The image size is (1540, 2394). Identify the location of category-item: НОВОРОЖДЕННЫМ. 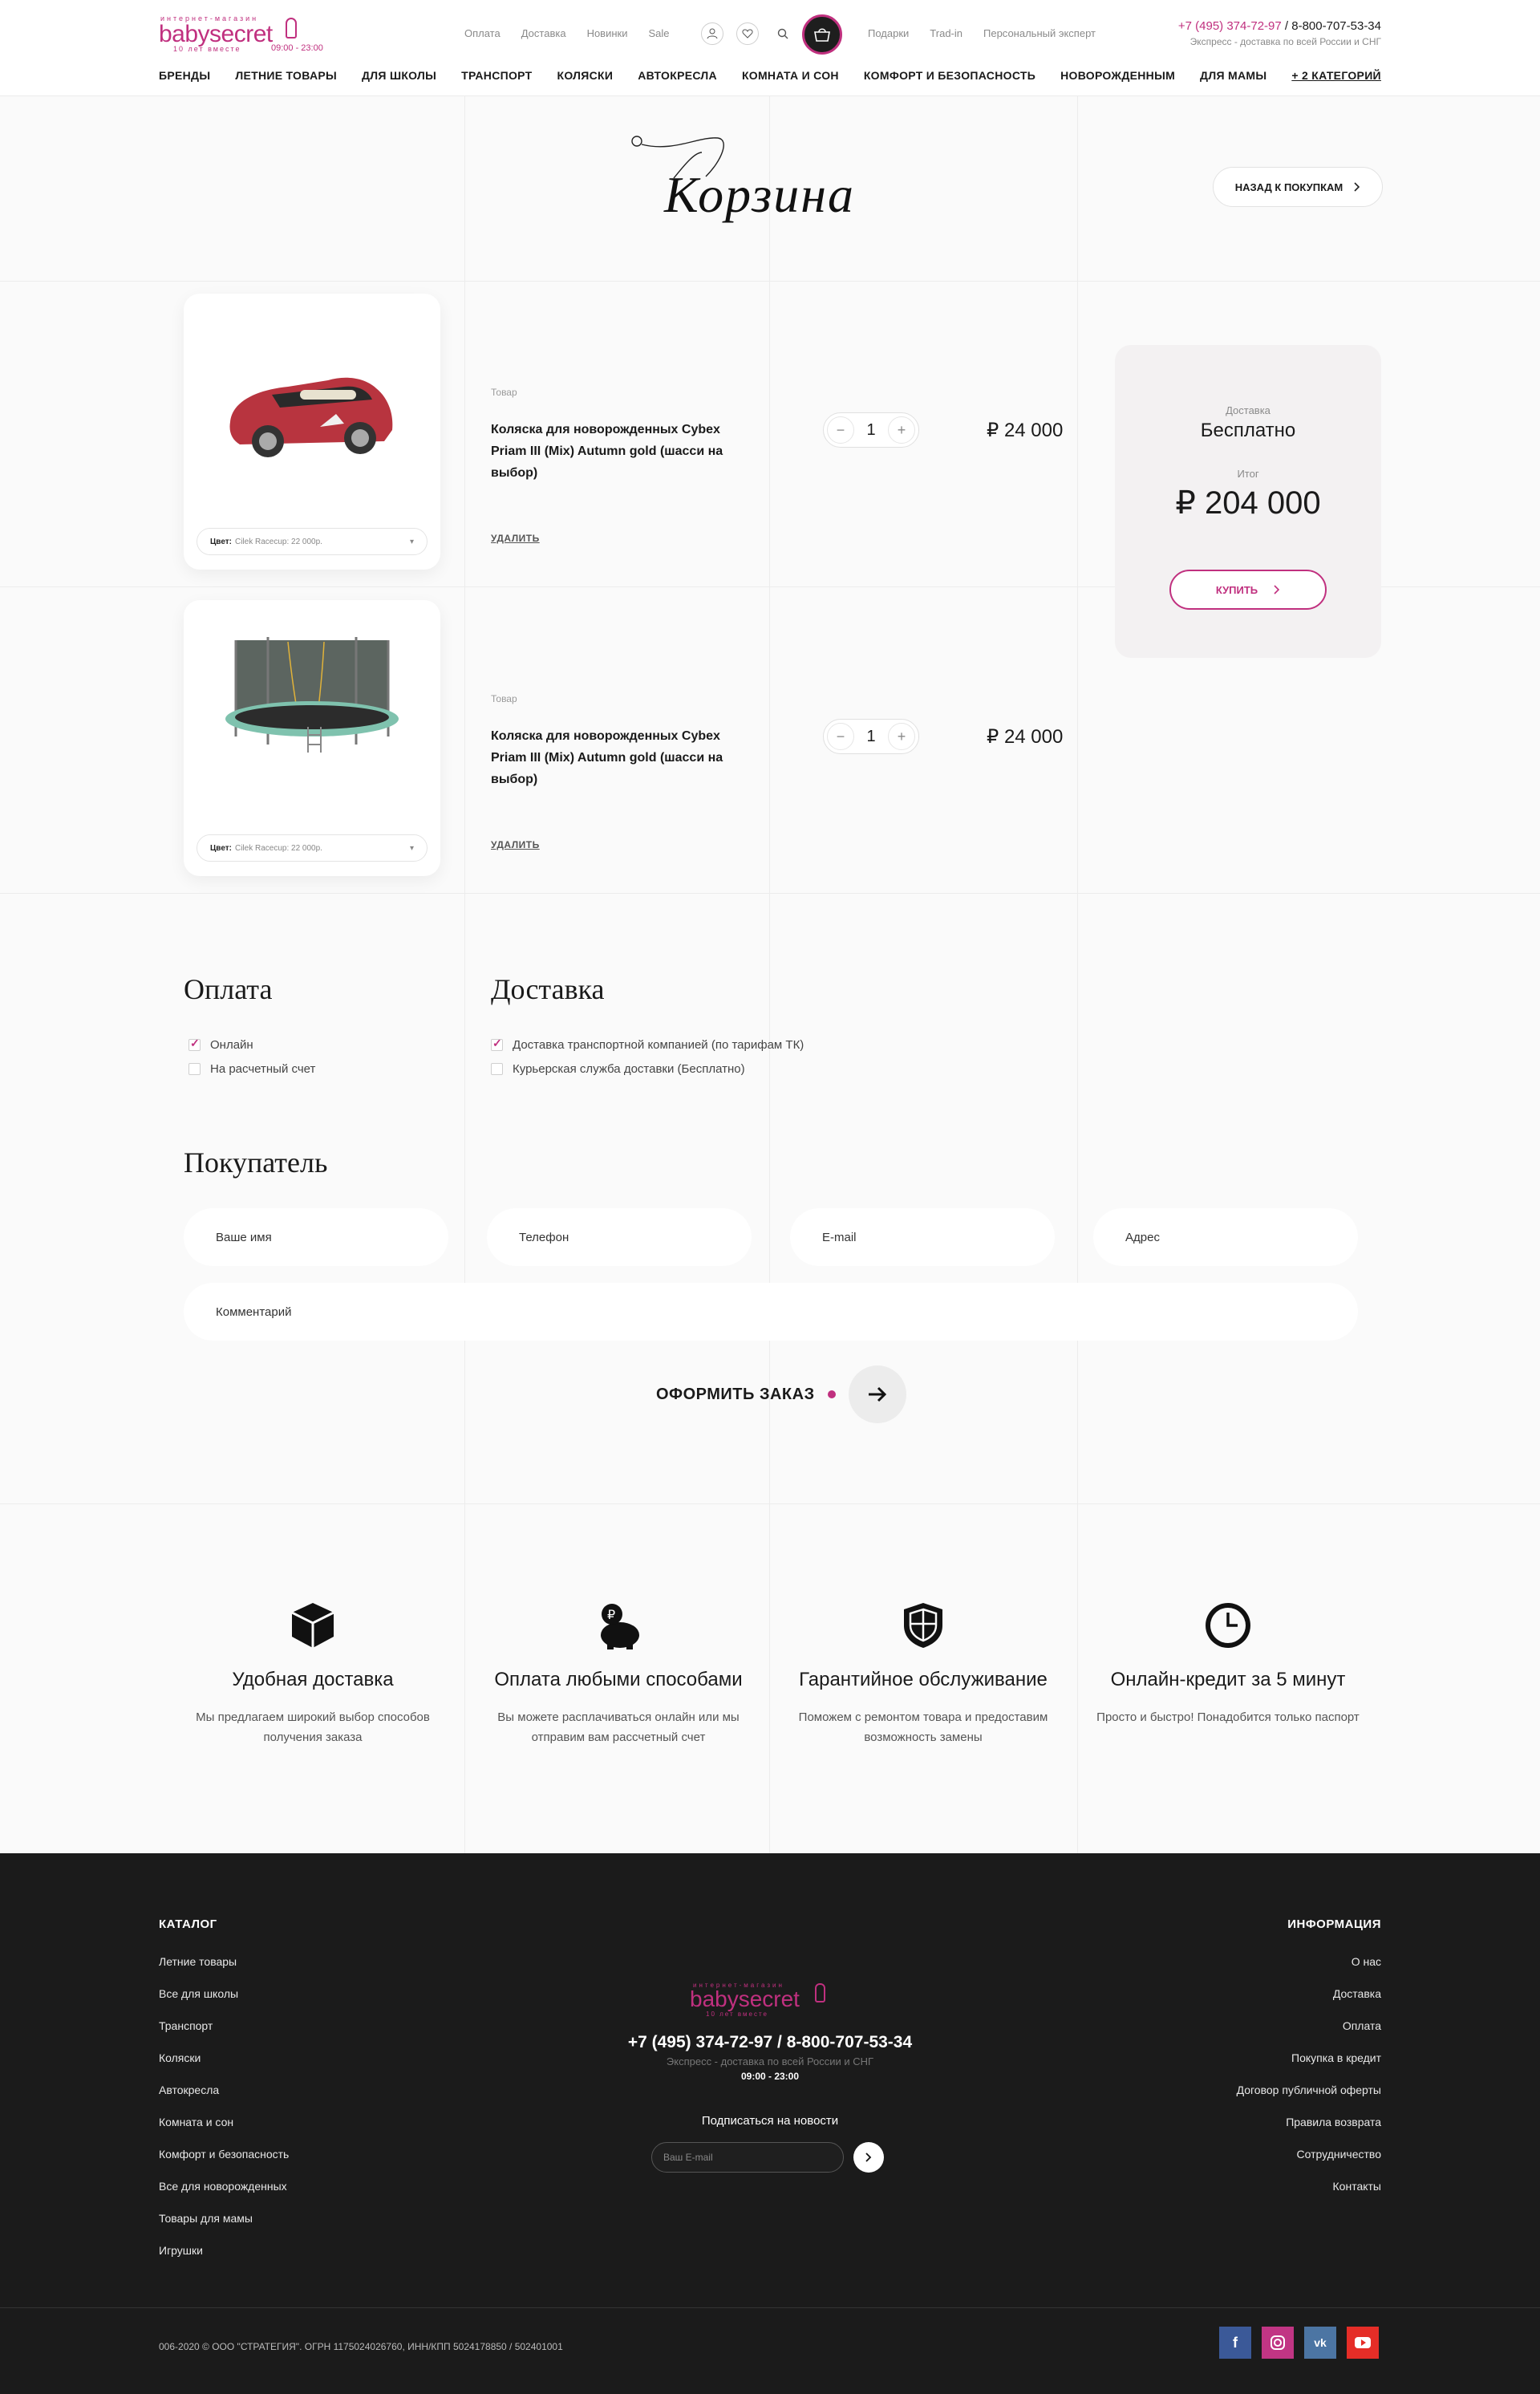
(1117, 75).